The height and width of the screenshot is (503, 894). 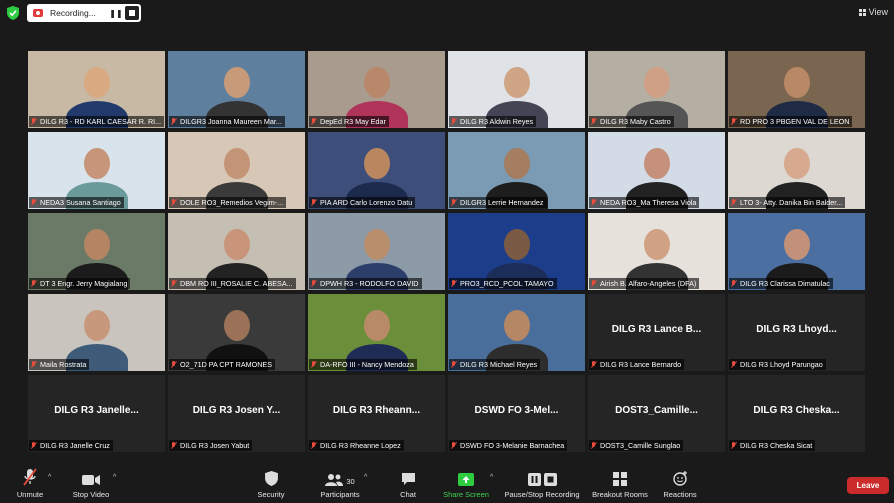 I want to click on participant-tile: DILGR3 Lerrie Hernandez, so click(x=516, y=170).